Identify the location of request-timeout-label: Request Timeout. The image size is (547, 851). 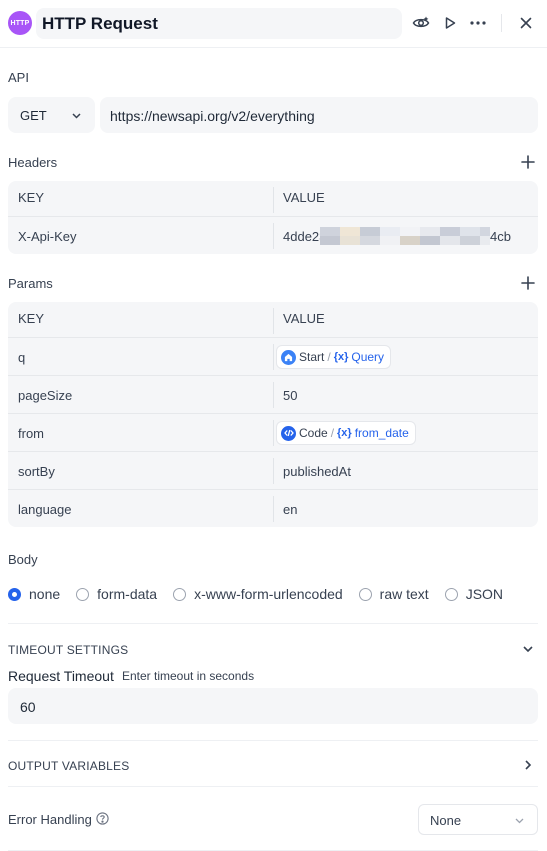
(61, 676).